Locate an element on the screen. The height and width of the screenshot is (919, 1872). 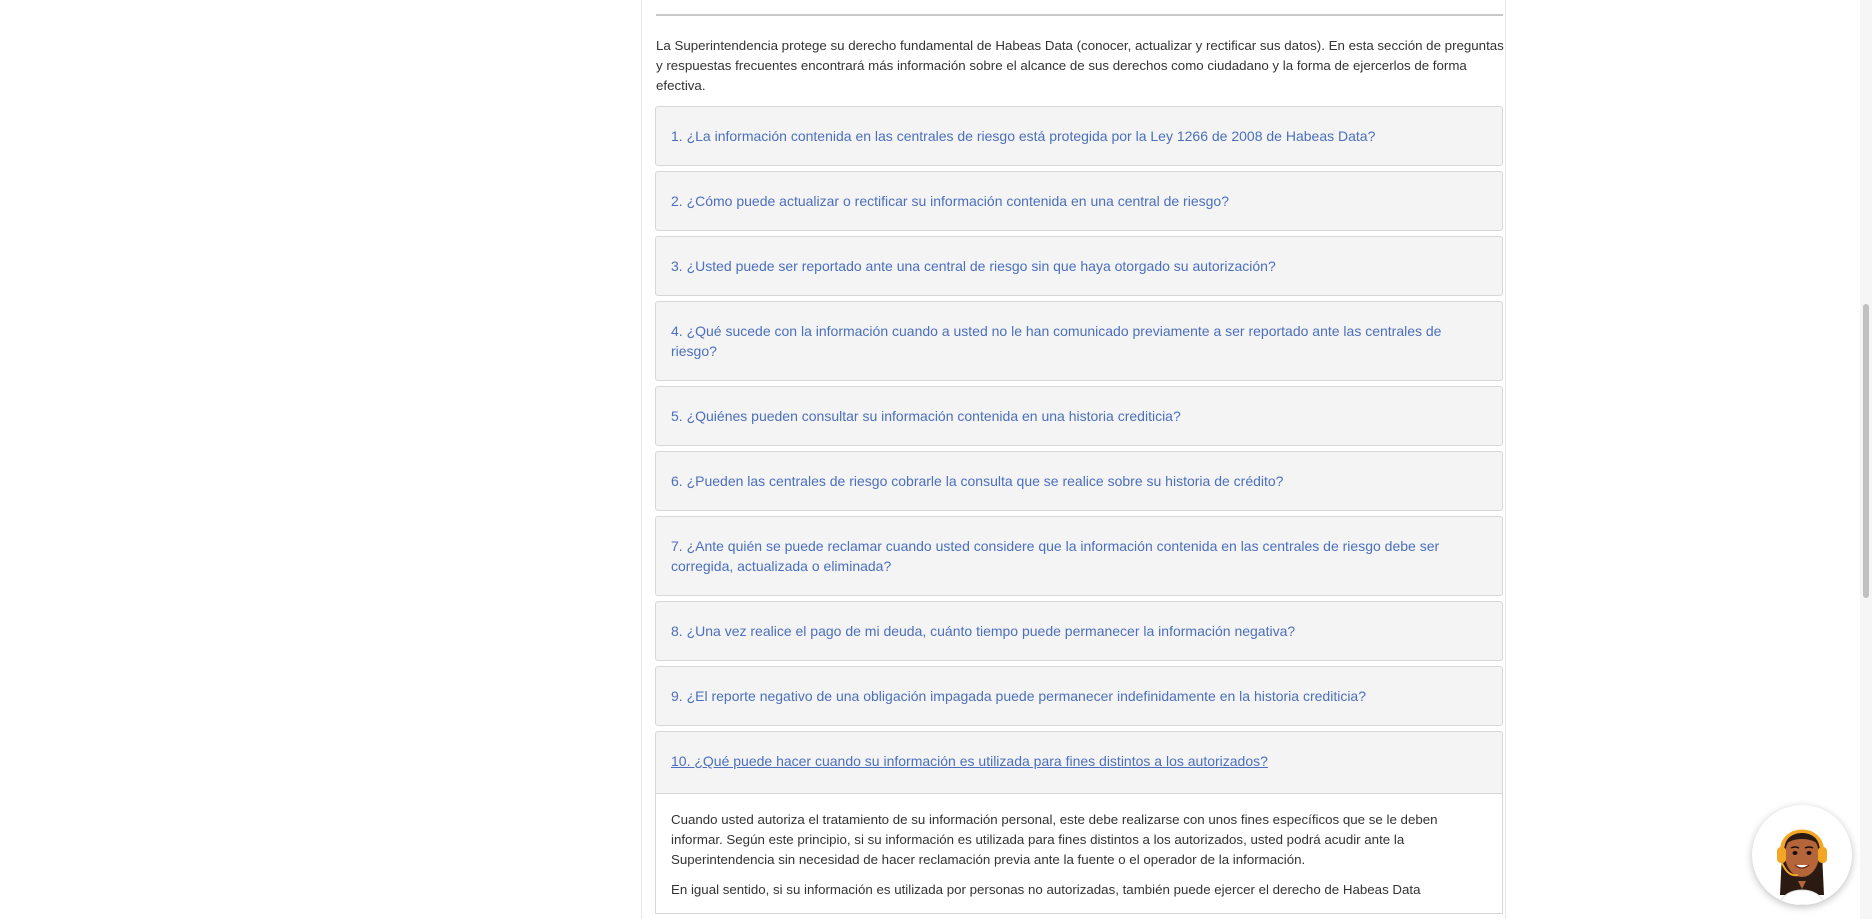
section-divider is located at coordinates (1079, 15).